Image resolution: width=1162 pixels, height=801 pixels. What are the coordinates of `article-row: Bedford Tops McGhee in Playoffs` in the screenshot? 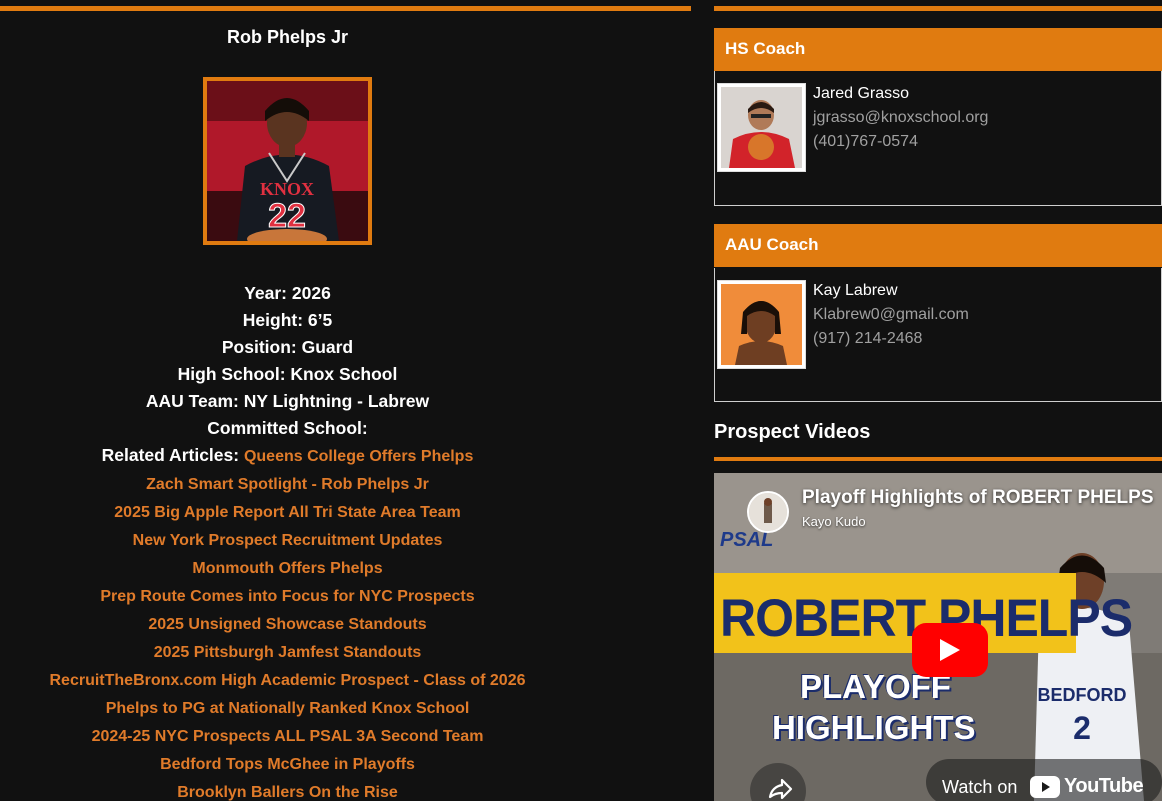 It's located at (287, 764).